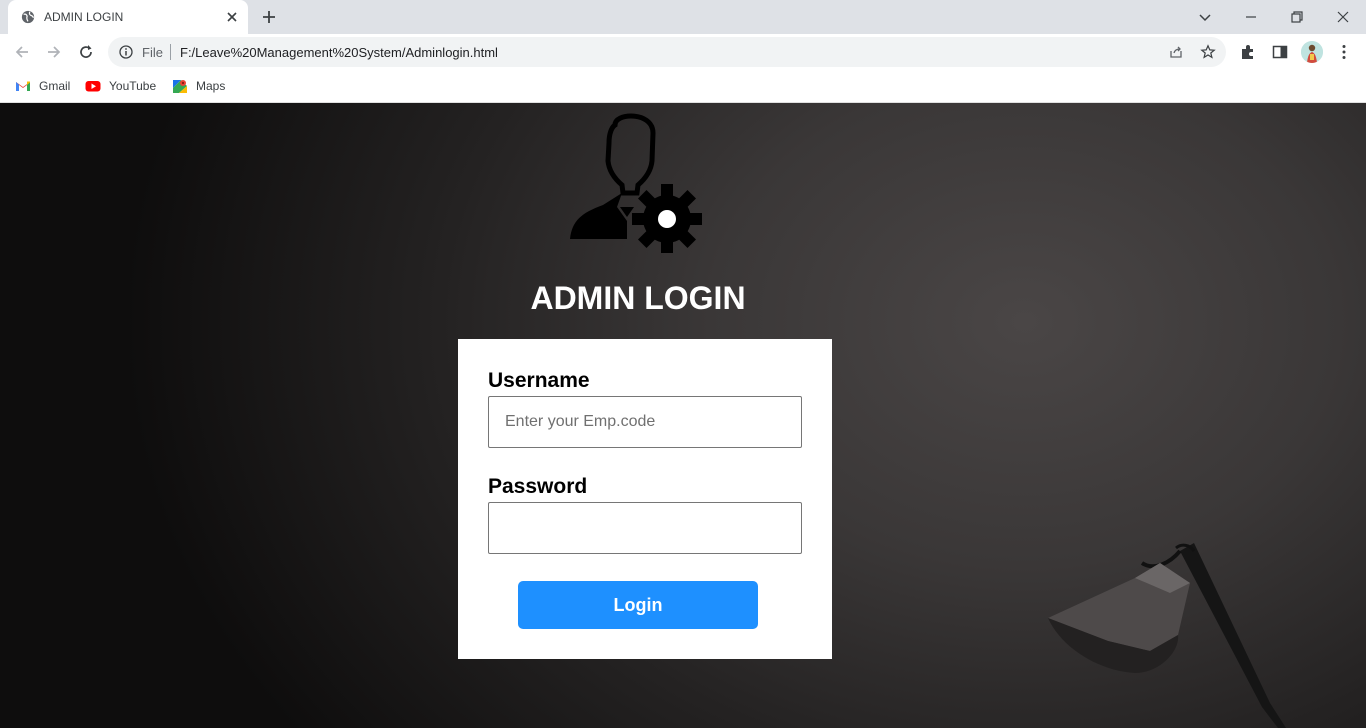  Describe the element at coordinates (1248, 52) in the screenshot. I see `extensions-puzzle-icon` at that location.